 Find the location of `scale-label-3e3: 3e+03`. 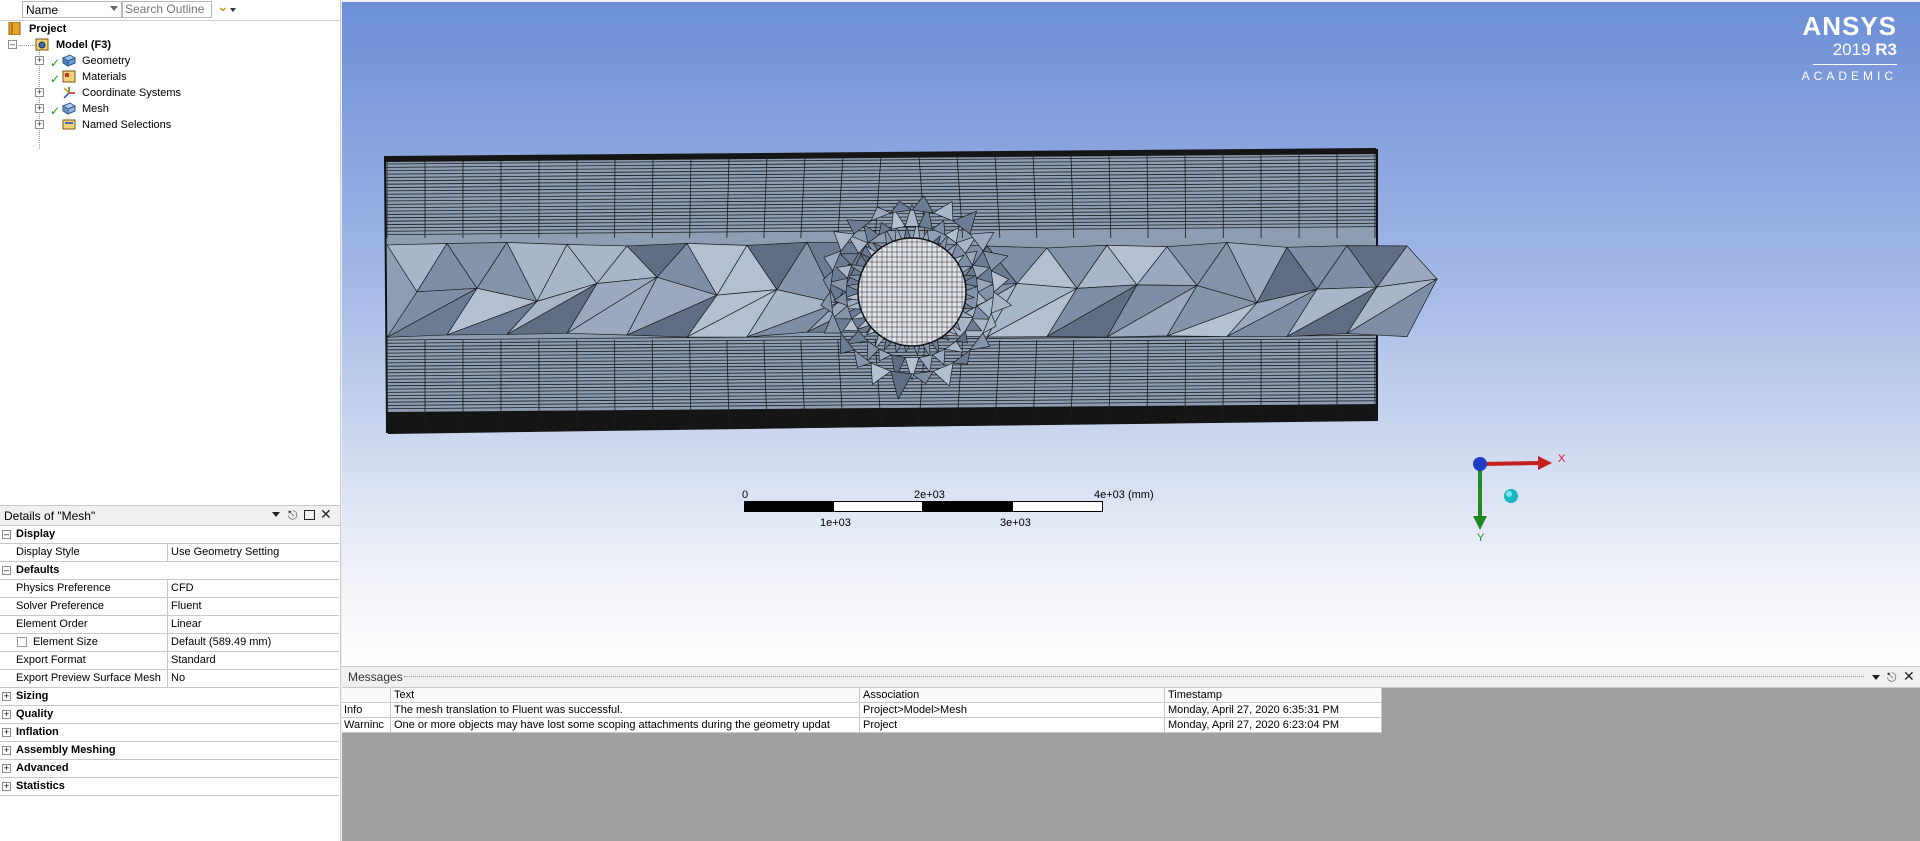

scale-label-3e3: 3e+03 is located at coordinates (1015, 523).